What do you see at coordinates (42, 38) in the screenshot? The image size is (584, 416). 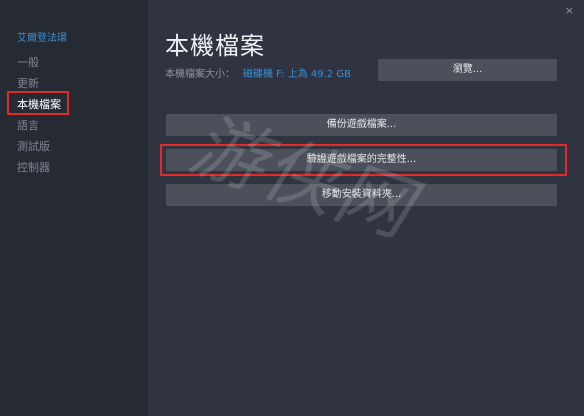 I see `game-title: 艾爾登法環` at bounding box center [42, 38].